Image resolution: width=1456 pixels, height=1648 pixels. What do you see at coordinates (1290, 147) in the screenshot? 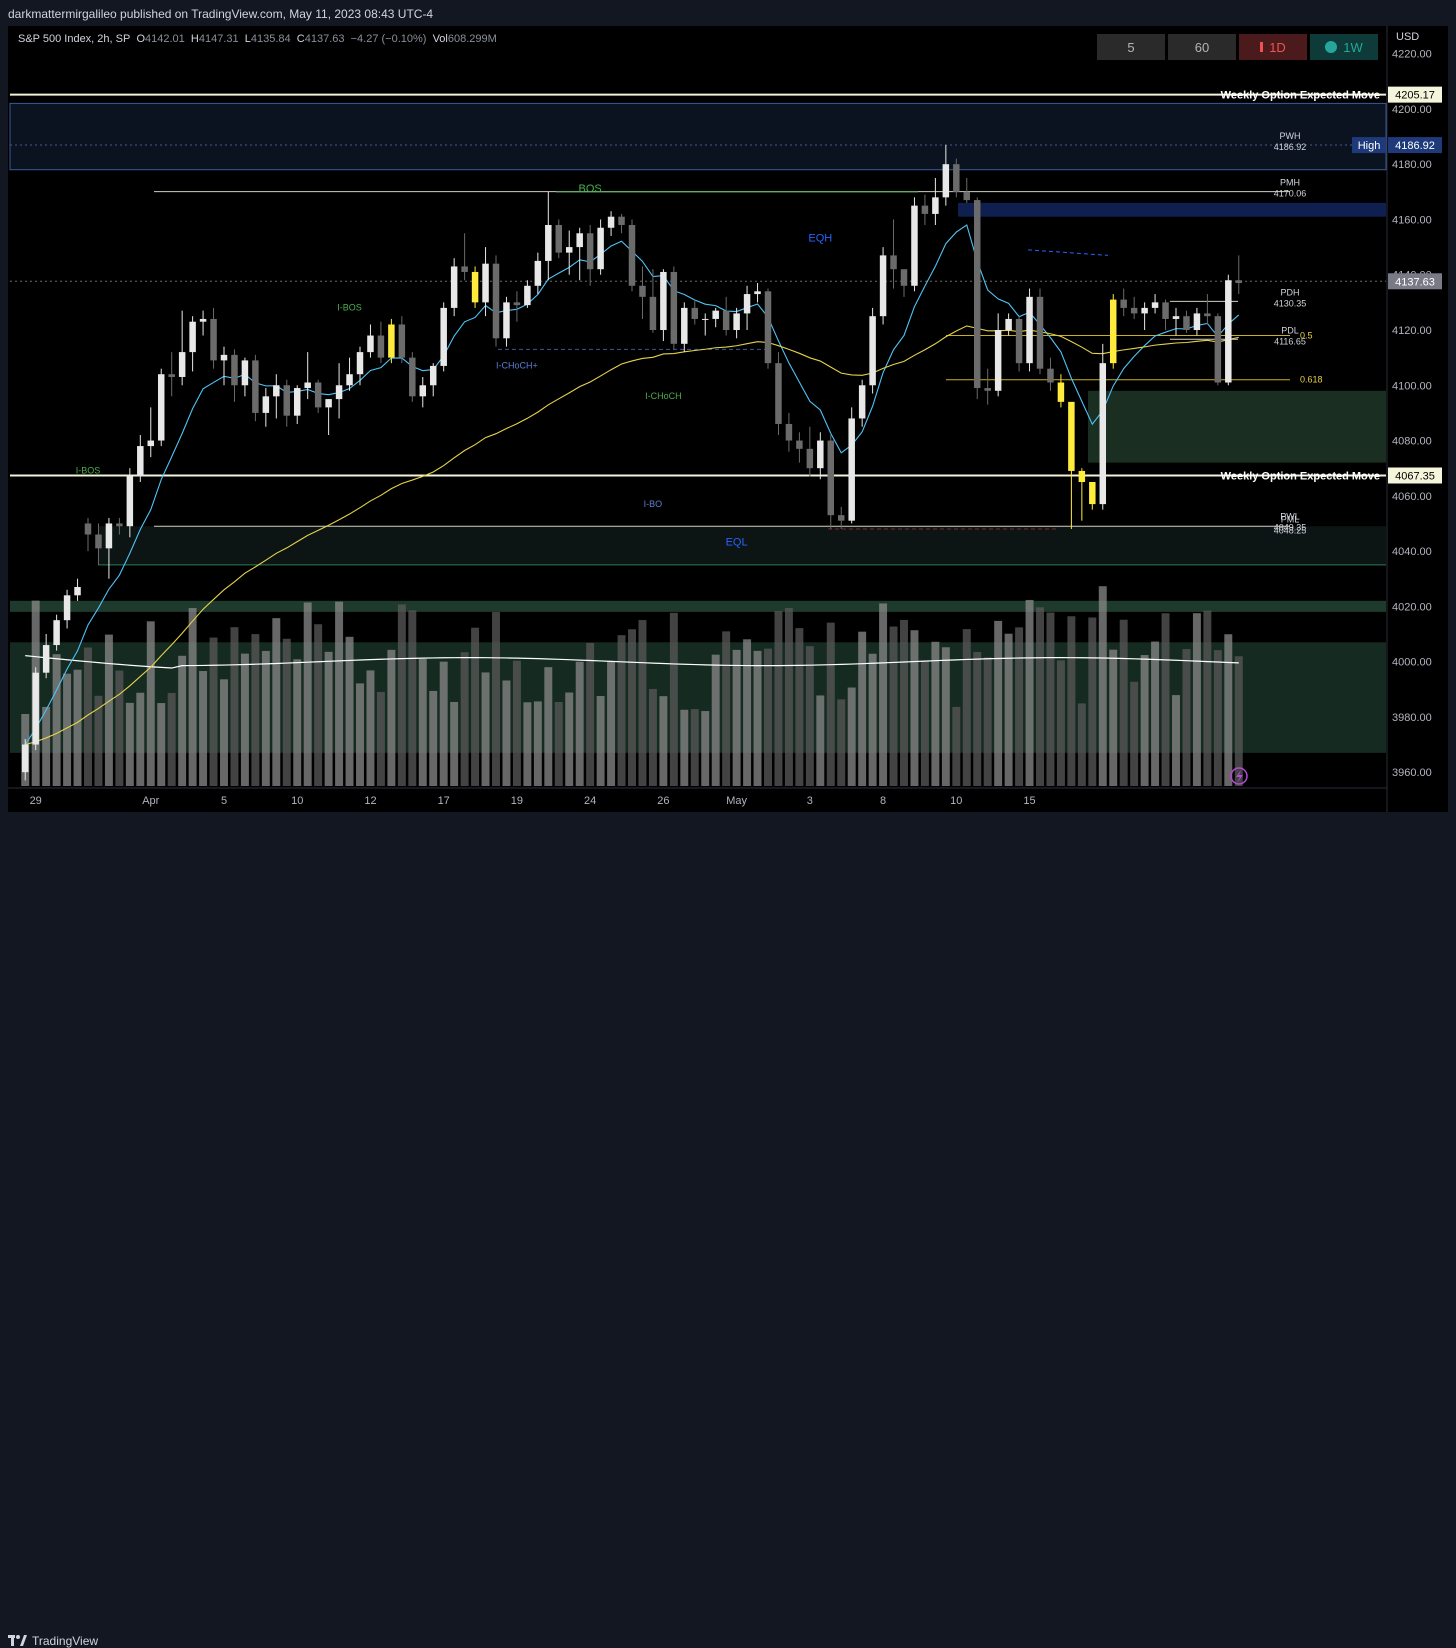
I see `level-value: 4186.92` at bounding box center [1290, 147].